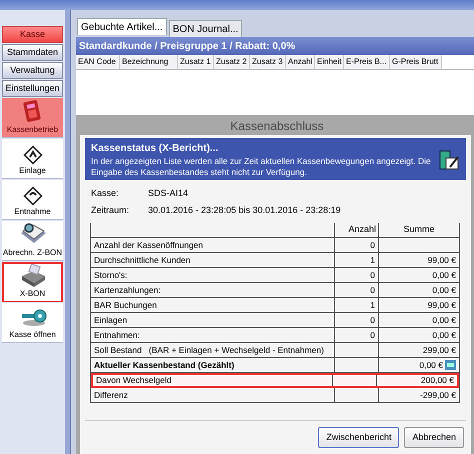 Image resolution: width=474 pixels, height=454 pixels. I want to click on sum-cell: 200,00 €, so click(437, 380).